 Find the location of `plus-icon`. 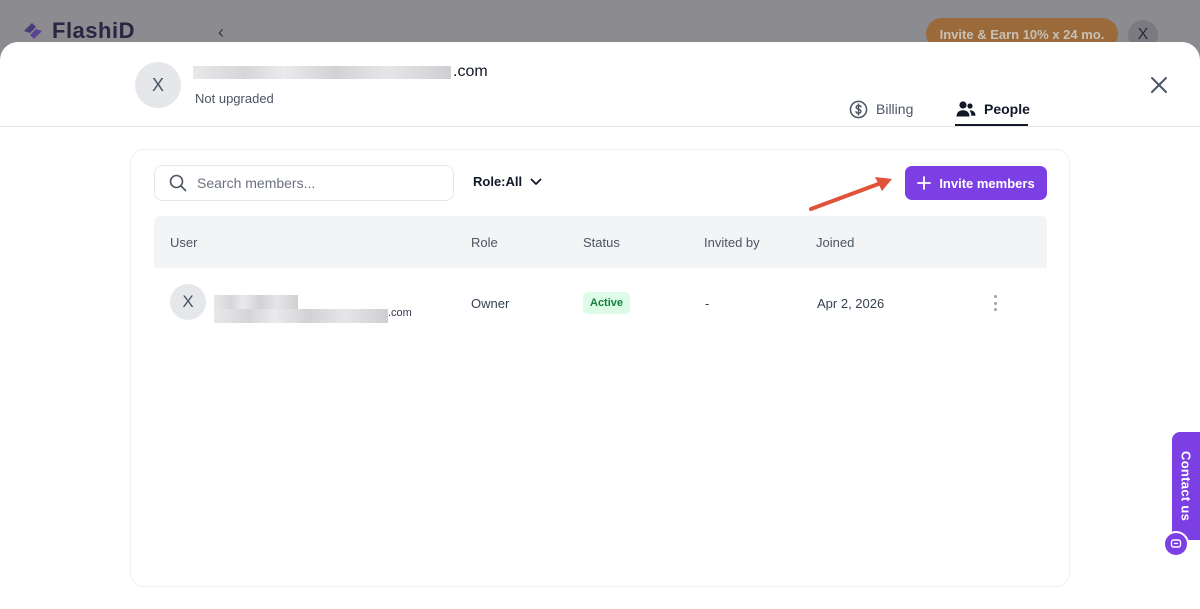

plus-icon is located at coordinates (924, 183).